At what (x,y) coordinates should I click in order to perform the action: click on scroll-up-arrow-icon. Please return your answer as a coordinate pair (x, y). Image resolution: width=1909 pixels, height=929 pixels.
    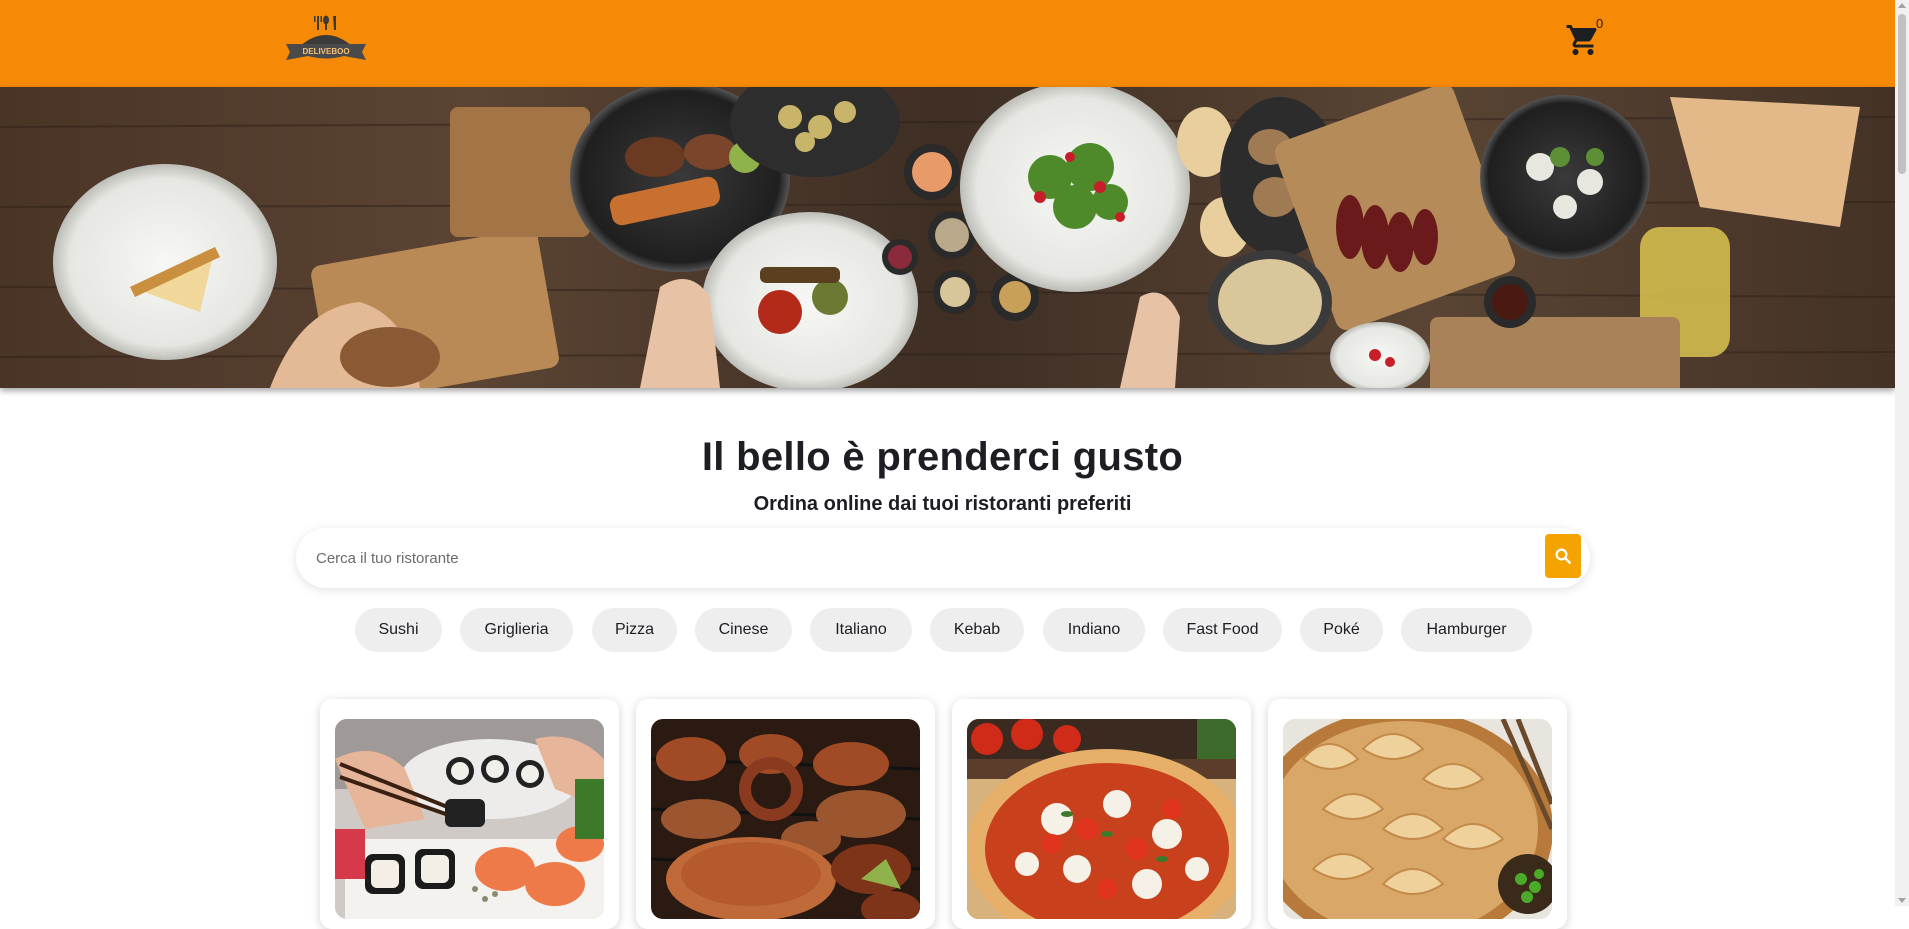
    Looking at the image, I should click on (1902, 5).